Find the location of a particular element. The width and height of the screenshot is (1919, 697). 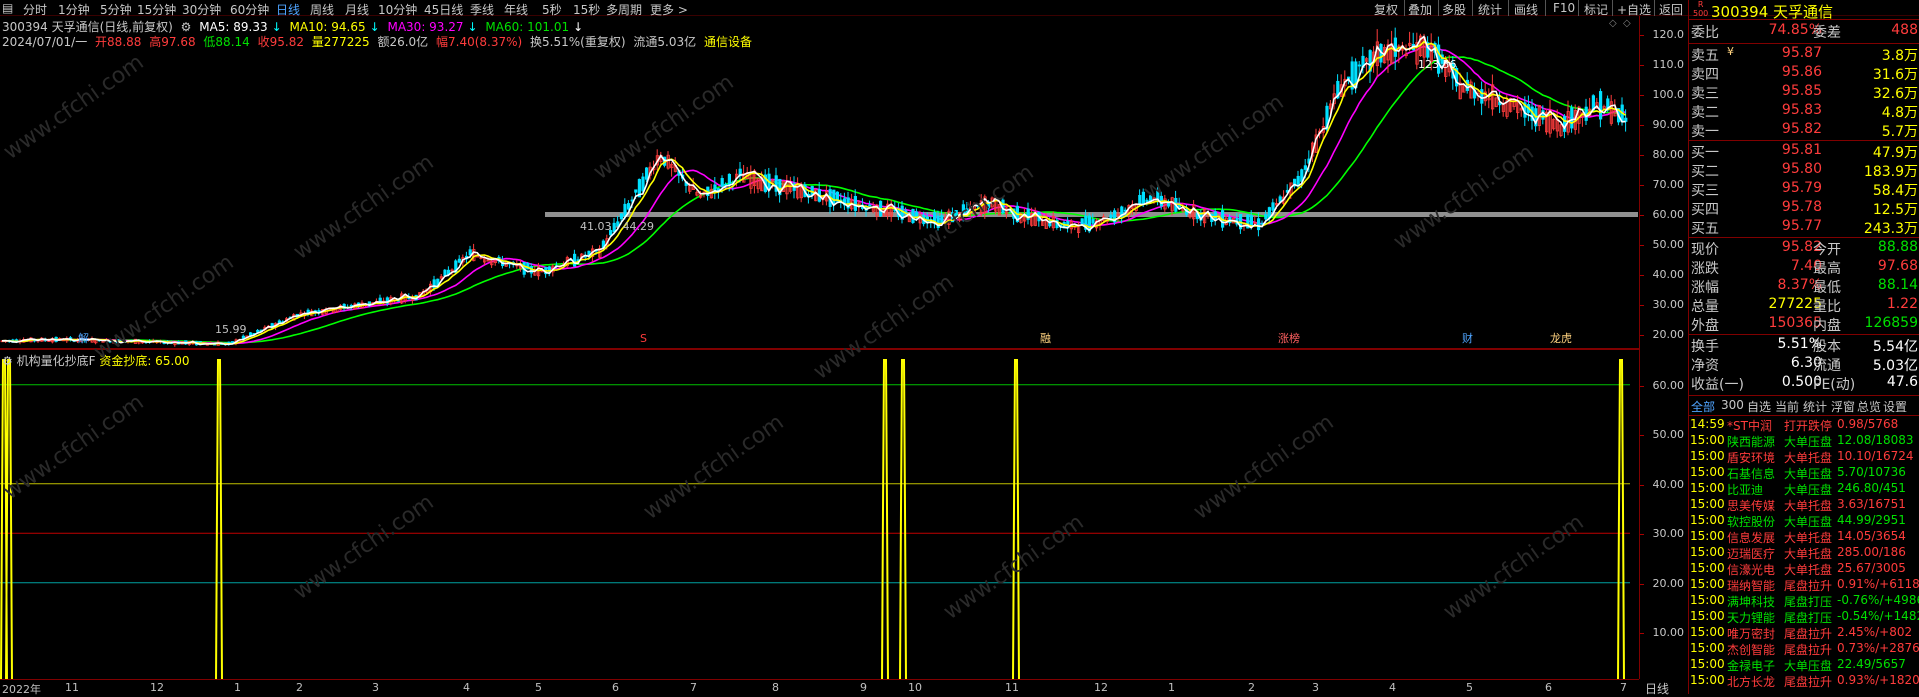

f10-button: F10 is located at coordinates (1564, 8).